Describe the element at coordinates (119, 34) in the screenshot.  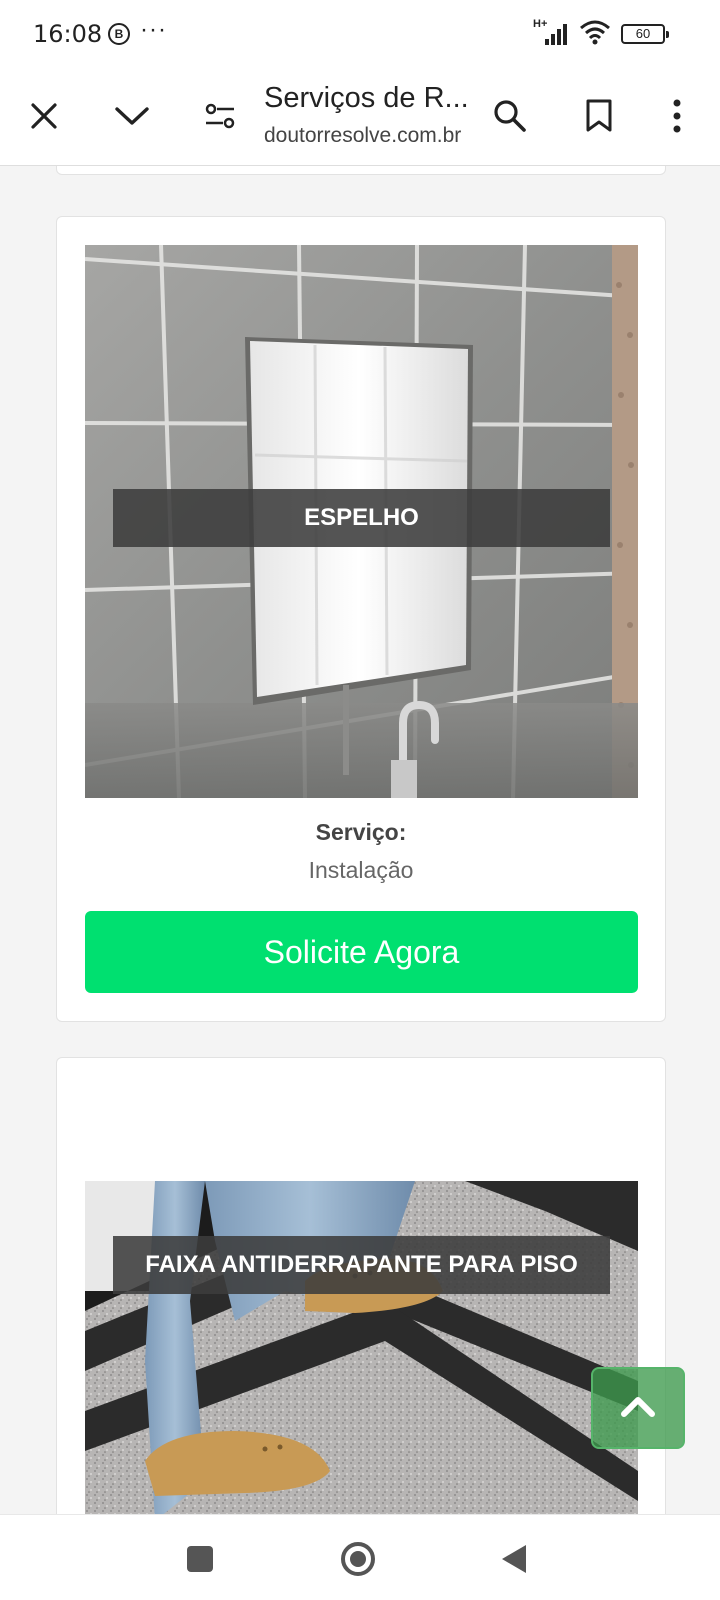
I see `b-notification-icon: B` at that location.